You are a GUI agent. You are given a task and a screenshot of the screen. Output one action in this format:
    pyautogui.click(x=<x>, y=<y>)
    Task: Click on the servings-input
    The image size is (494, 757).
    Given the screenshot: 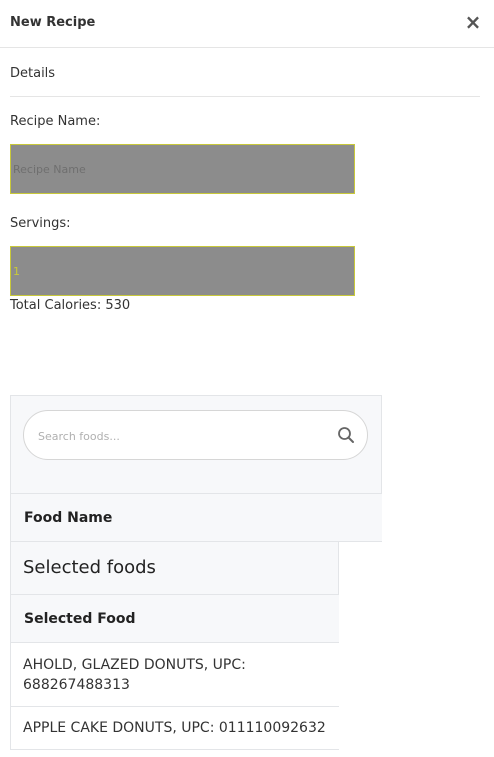 What is the action you would take?
    pyautogui.click(x=182, y=271)
    